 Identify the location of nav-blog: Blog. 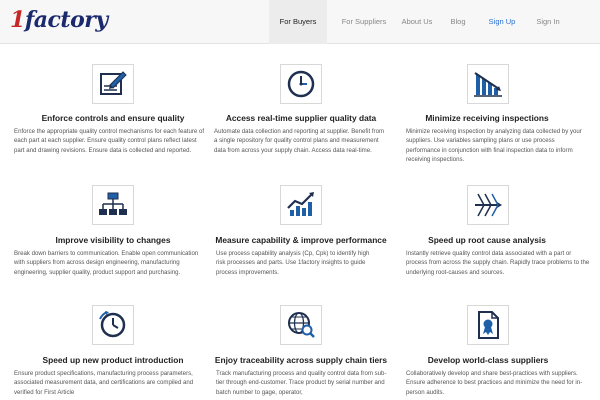
(458, 22).